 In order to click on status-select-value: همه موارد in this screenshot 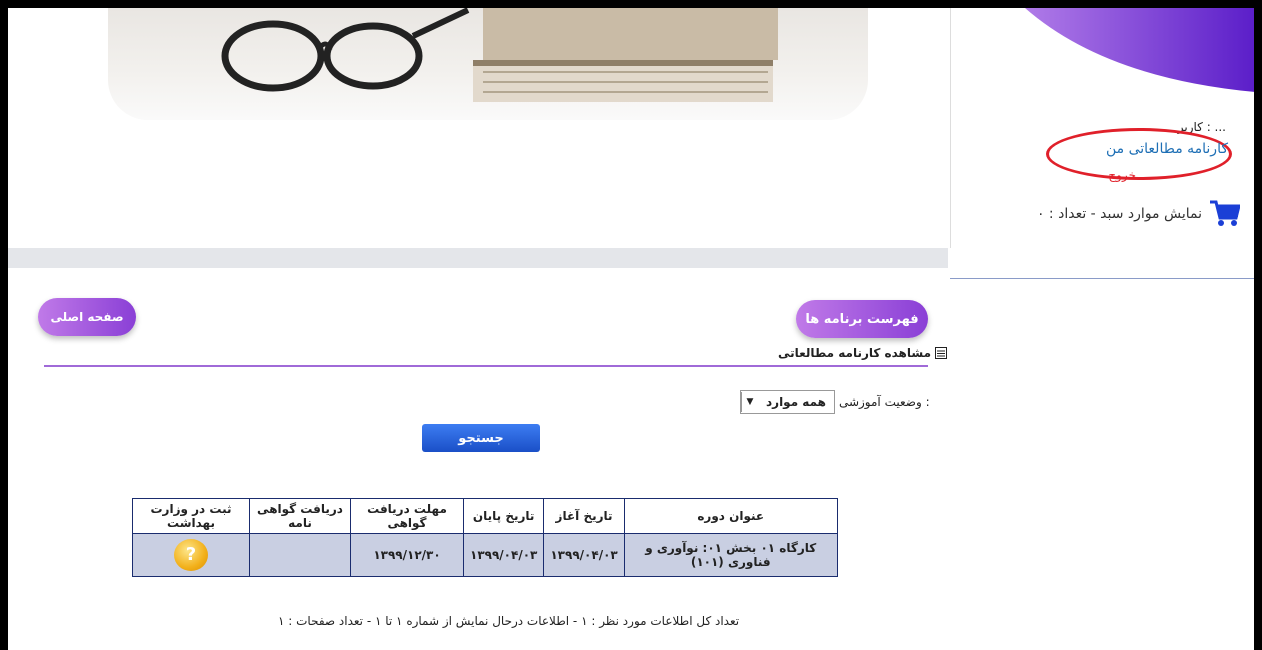, I will do `click(796, 402)`.